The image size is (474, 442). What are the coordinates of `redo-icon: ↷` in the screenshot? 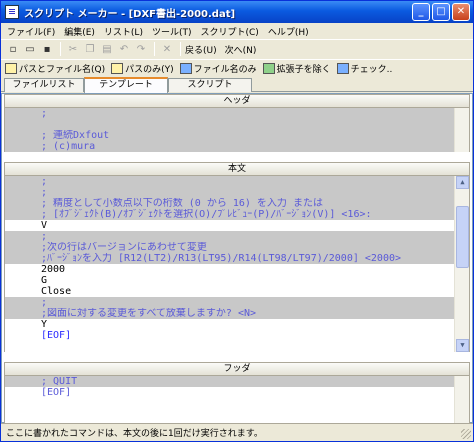 It's located at (141, 49).